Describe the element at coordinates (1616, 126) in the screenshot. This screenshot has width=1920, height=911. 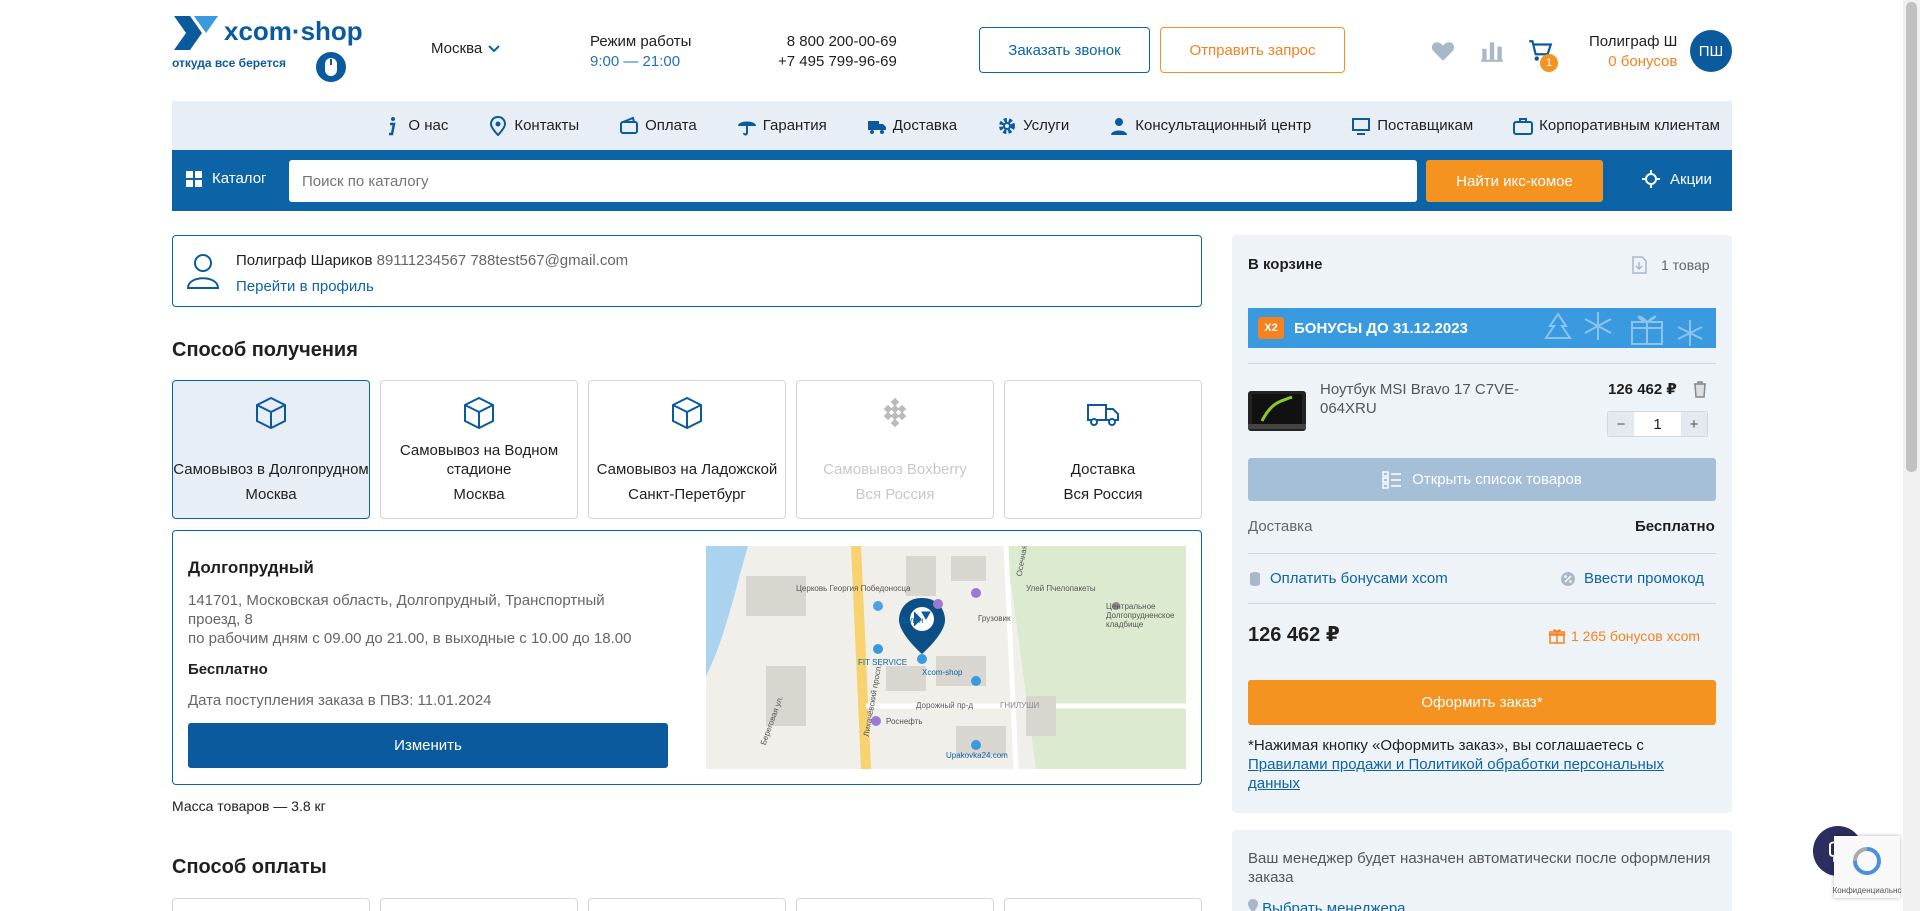
I see `nav-item-corporate: Корпоративным клиентам` at that location.